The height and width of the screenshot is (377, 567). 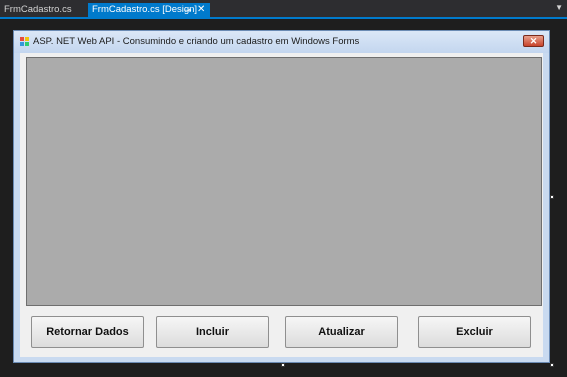 I want to click on tab-label: FrmCadastro.cs [Design], so click(x=145, y=9).